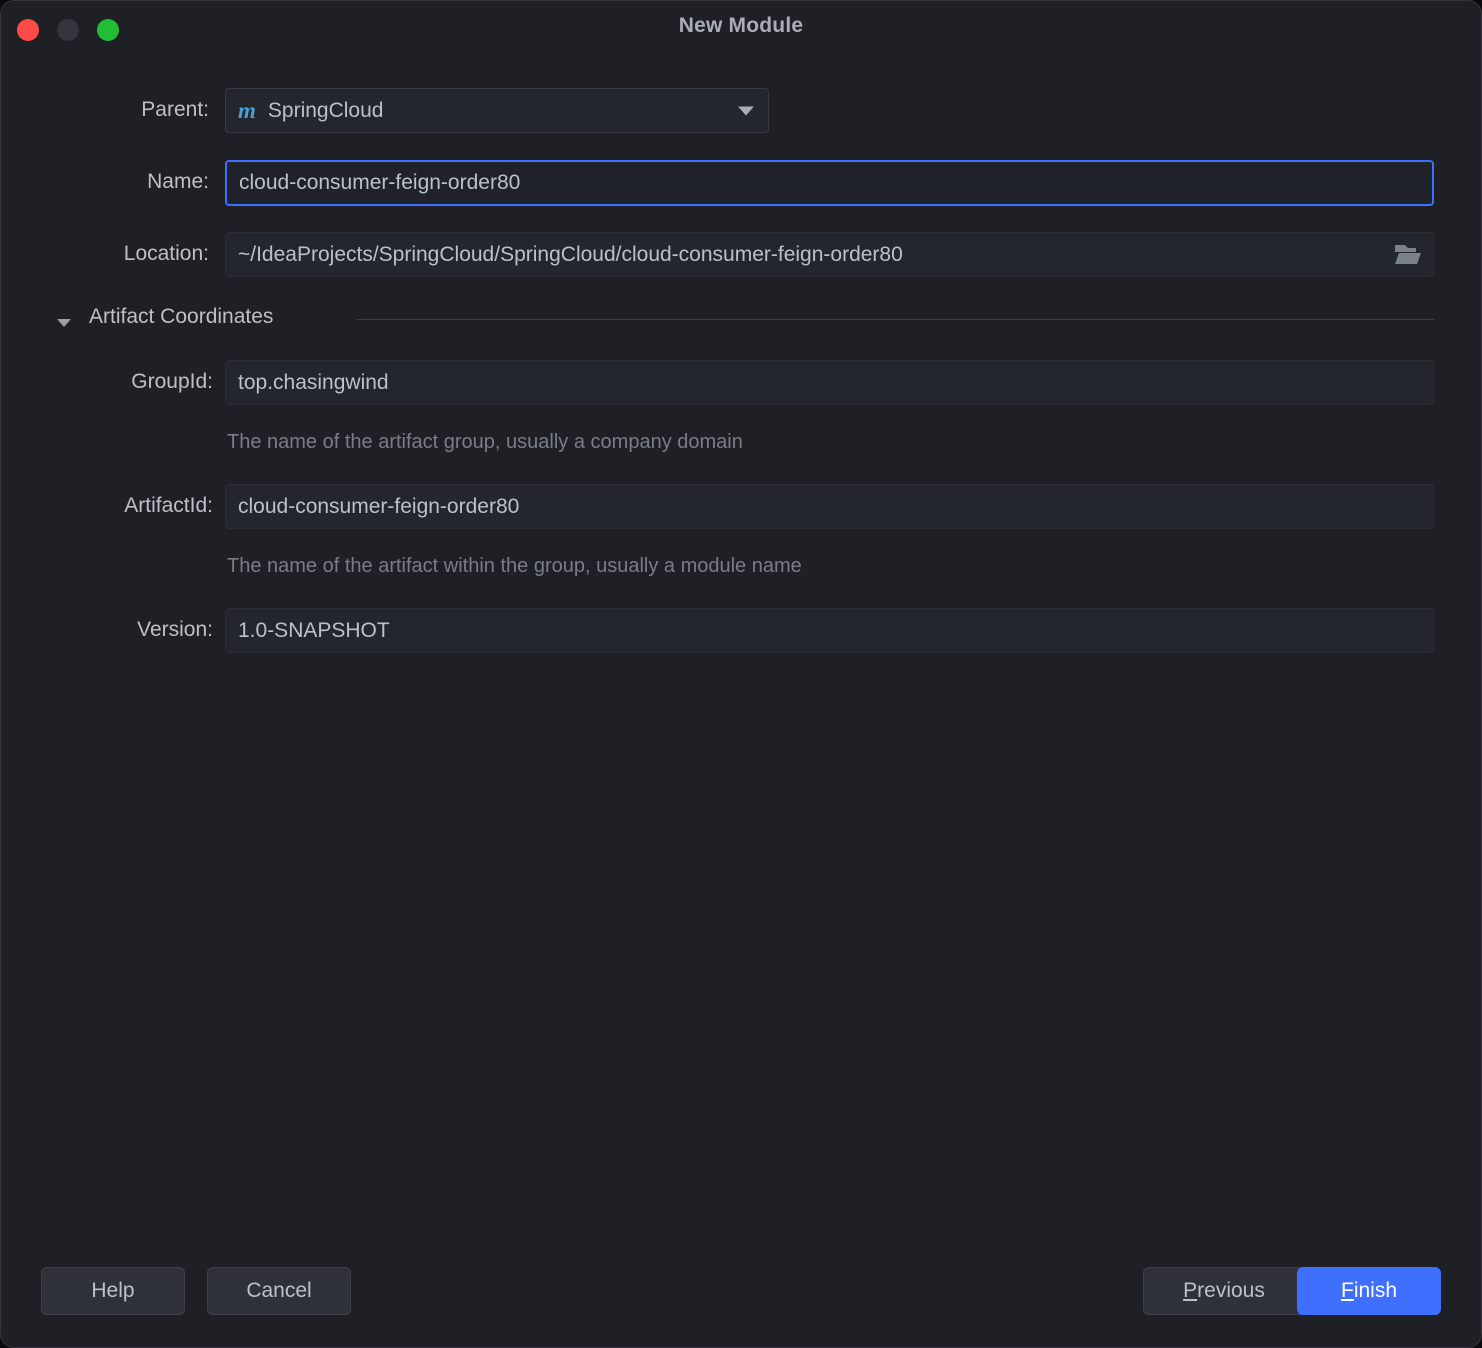 This screenshot has height=1348, width=1482. I want to click on artifact-coordinates-section: Artifact Coordinates, so click(741, 323).